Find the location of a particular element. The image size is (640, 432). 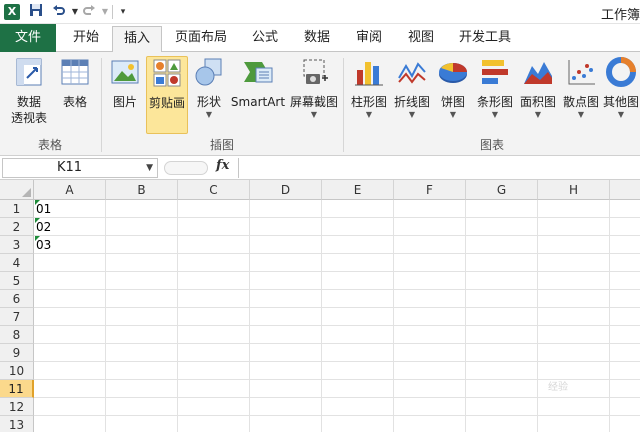

picture-icon is located at coordinates (125, 72).